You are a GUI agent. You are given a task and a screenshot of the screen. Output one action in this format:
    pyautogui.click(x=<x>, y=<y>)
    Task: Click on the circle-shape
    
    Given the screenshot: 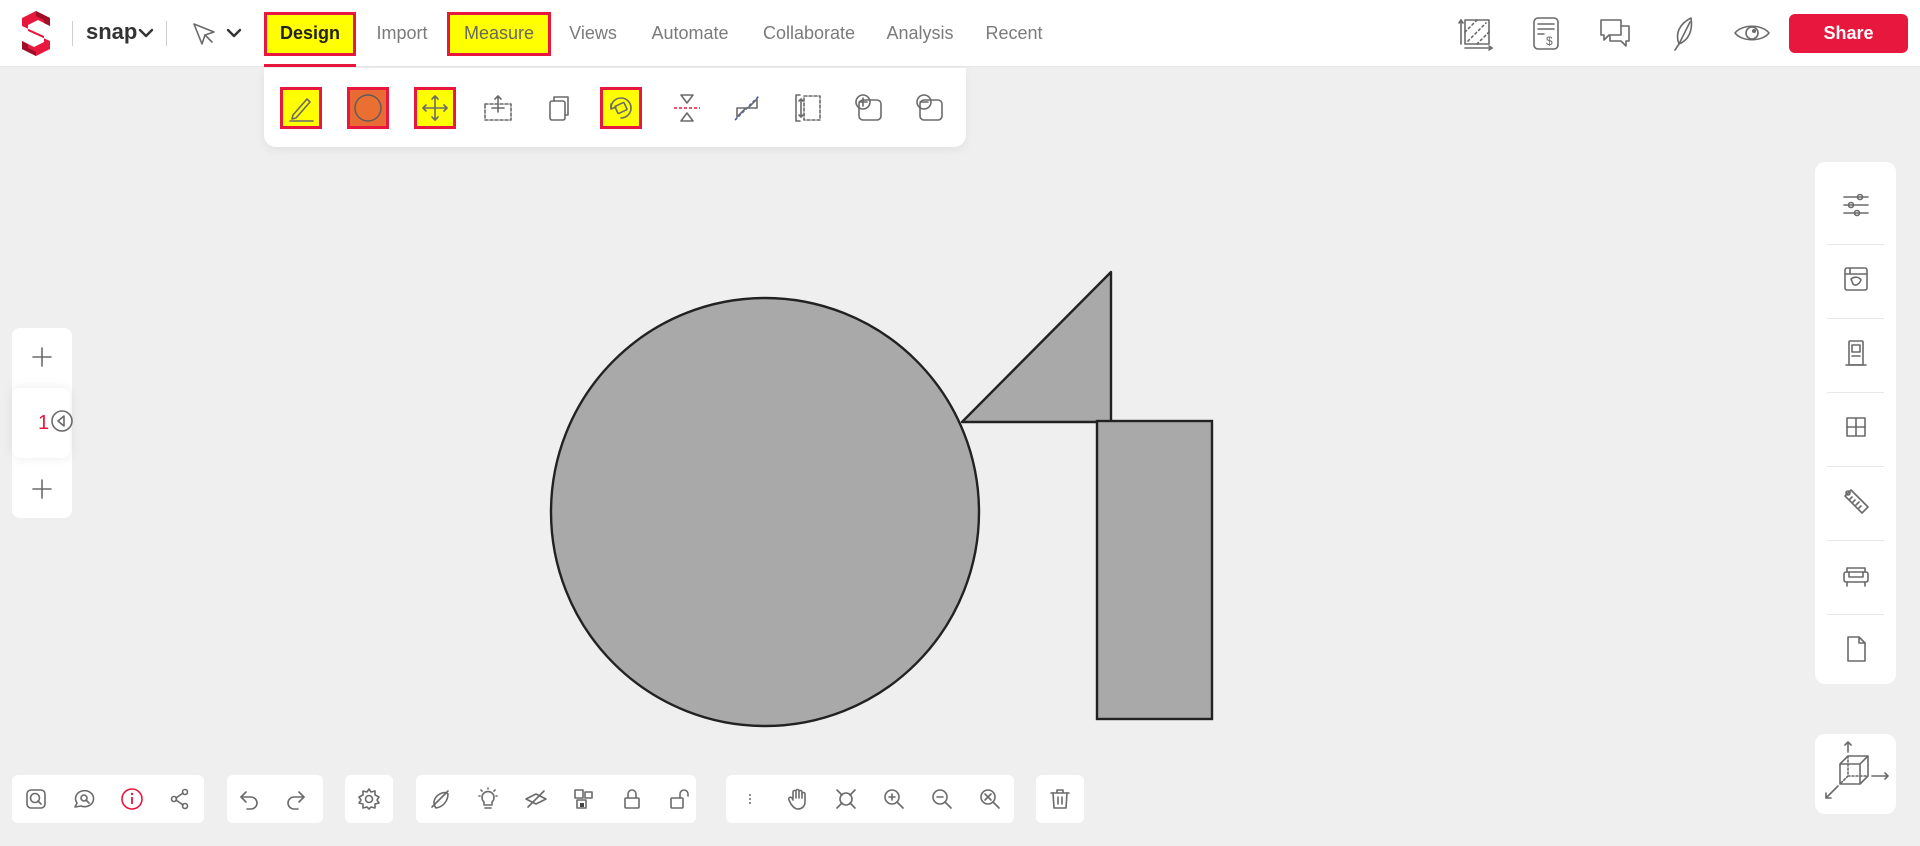 What is the action you would take?
    pyautogui.click(x=765, y=512)
    